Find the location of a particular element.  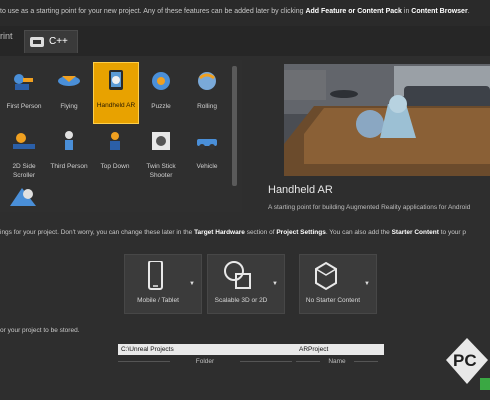

template-tile-first-person: First Person is located at coordinates (24, 94).